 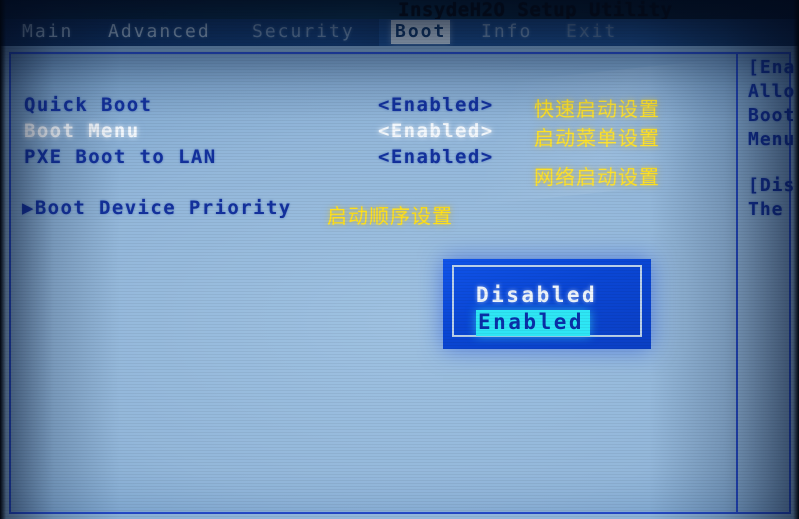 I want to click on menu-item-boot: Boot, so click(x=421, y=32).